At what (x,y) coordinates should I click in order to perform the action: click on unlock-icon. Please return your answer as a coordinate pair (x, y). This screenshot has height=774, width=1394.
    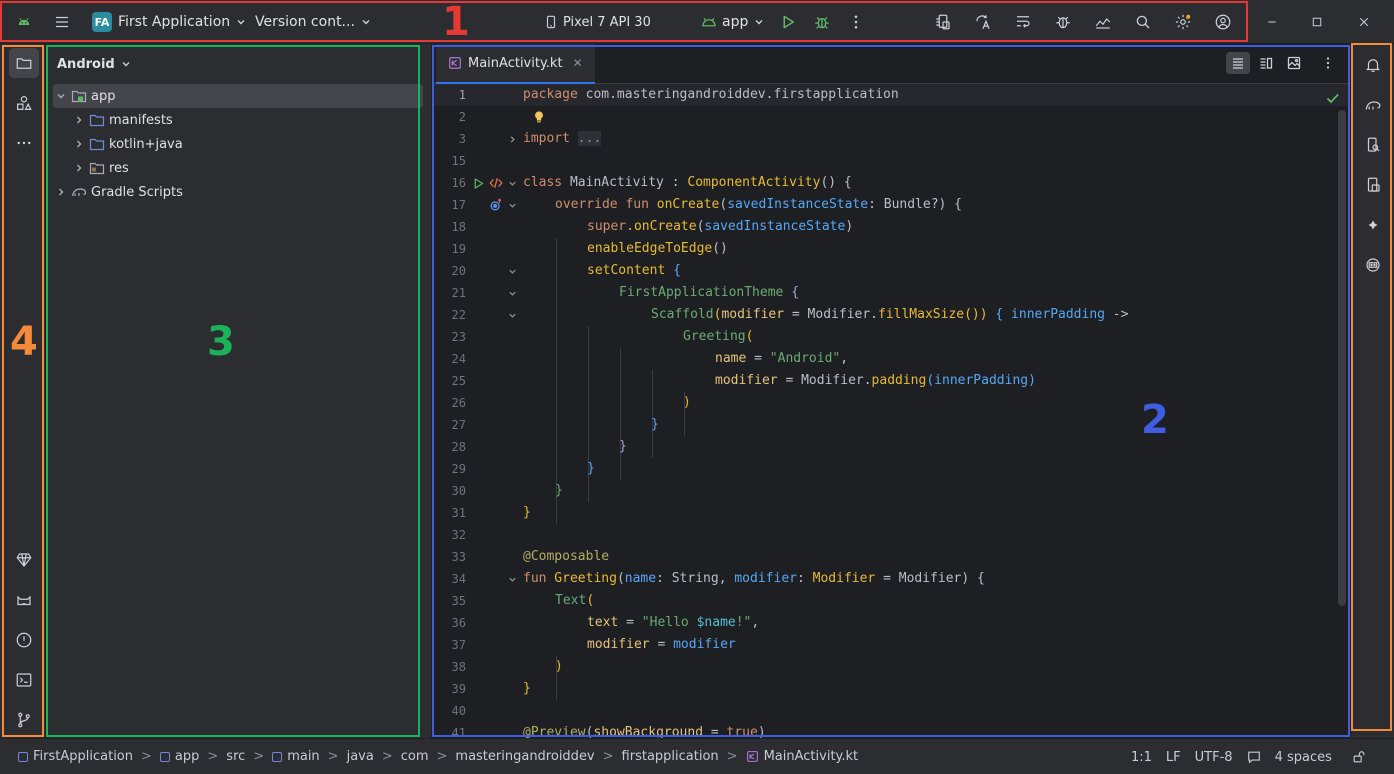
    Looking at the image, I should click on (1359, 757).